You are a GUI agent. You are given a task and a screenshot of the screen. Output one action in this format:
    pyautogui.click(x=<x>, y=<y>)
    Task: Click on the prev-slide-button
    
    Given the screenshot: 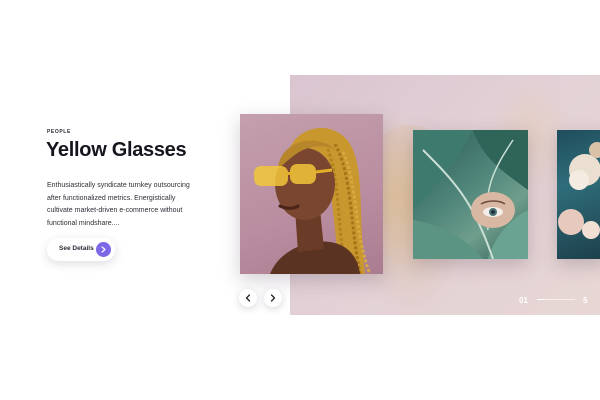 What is the action you would take?
    pyautogui.click(x=248, y=298)
    